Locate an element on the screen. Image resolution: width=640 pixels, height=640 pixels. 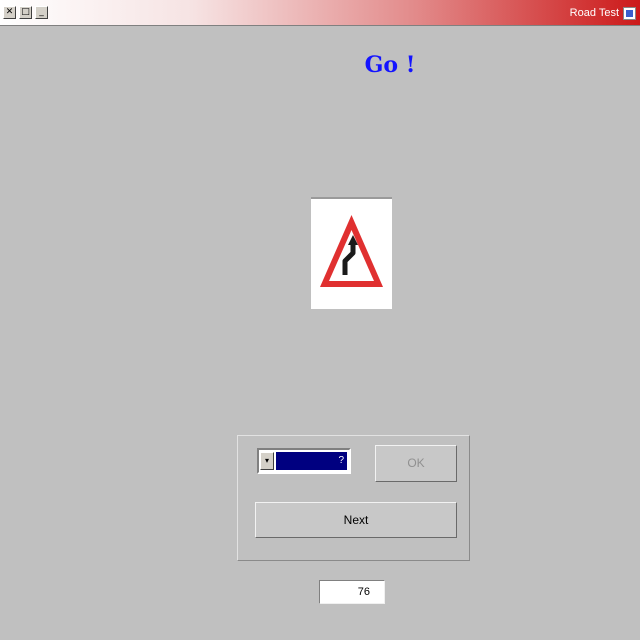
app-icon is located at coordinates (629, 13).